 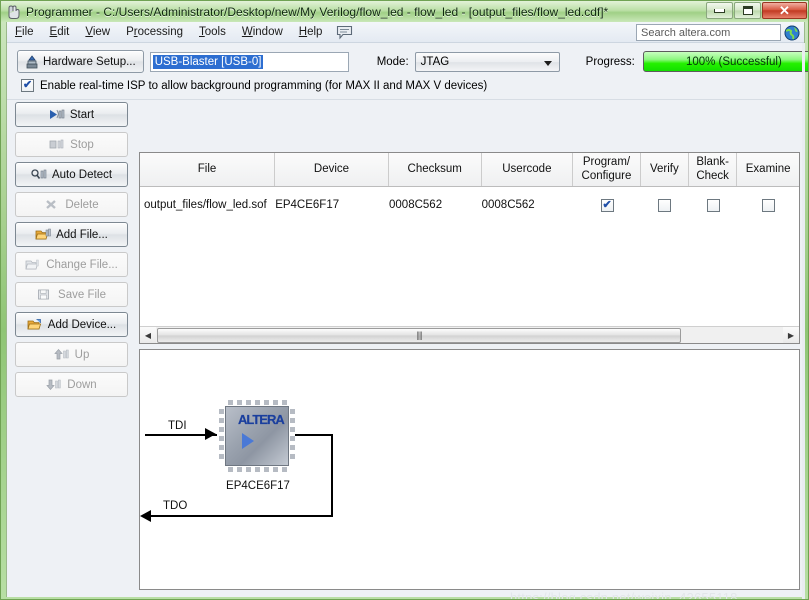 What do you see at coordinates (82, 174) in the screenshot?
I see `auto-detect-label: Auto Detect` at bounding box center [82, 174].